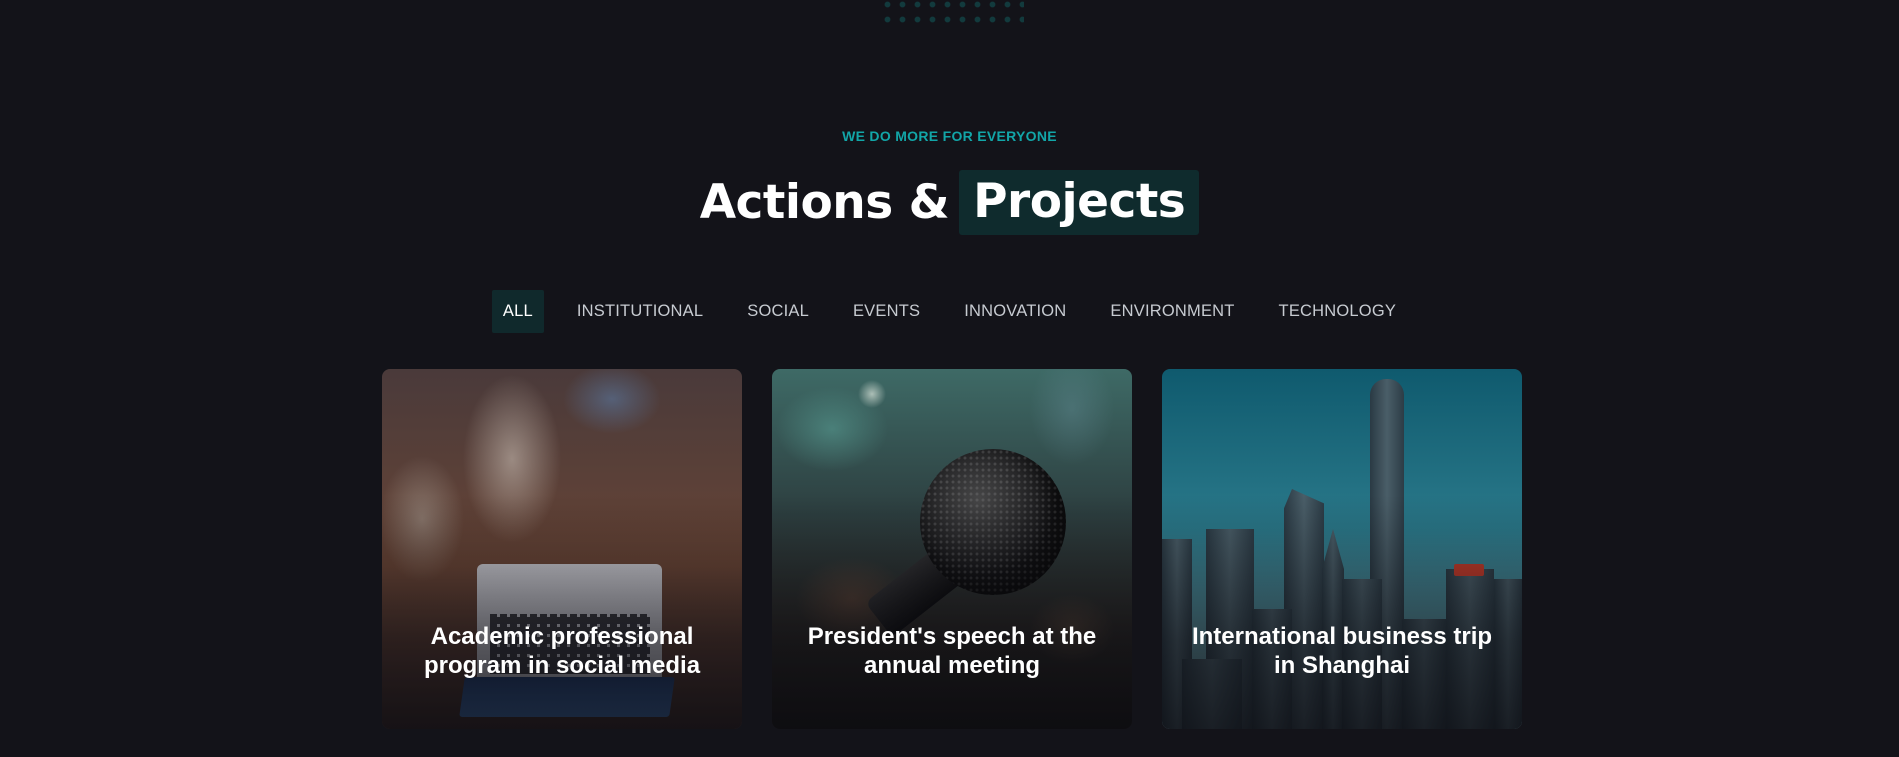 The width and height of the screenshot is (1899, 757). What do you see at coordinates (824, 202) in the screenshot?
I see `heading-text: Actions &` at bounding box center [824, 202].